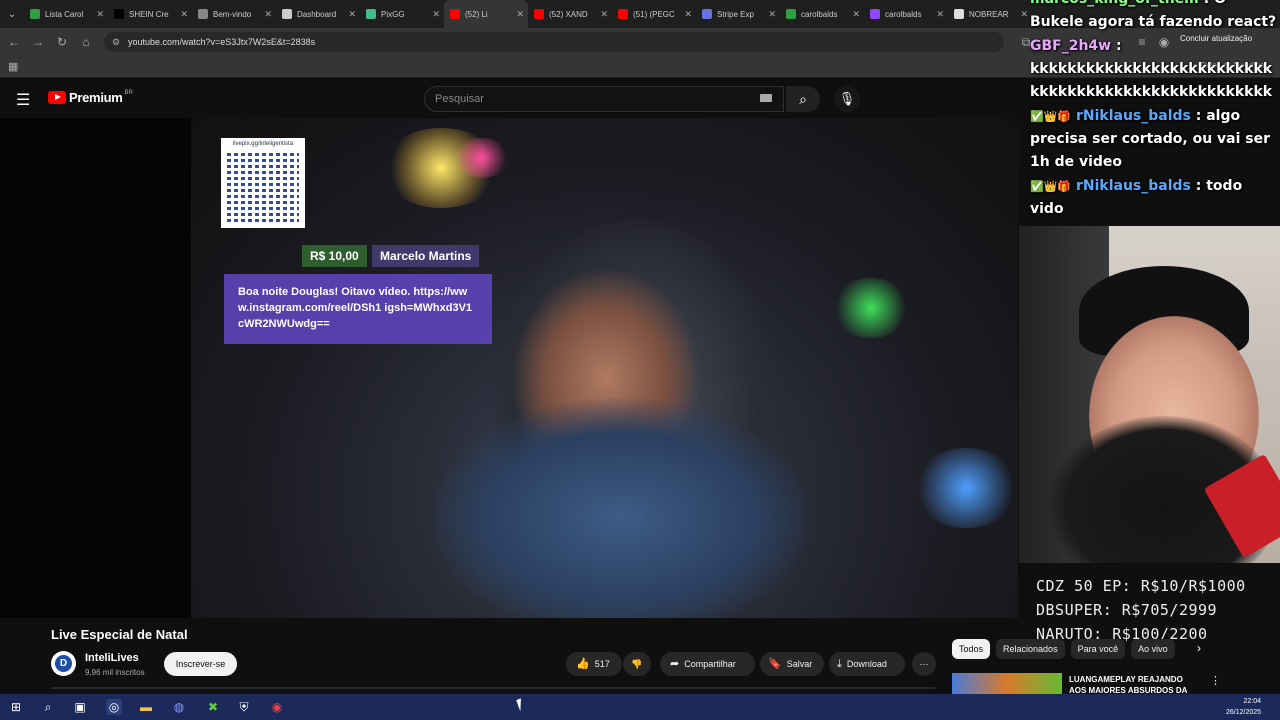 The image size is (1280, 720). Describe the element at coordinates (86, 42) in the screenshot. I see `home-icon: ⌂` at that location.